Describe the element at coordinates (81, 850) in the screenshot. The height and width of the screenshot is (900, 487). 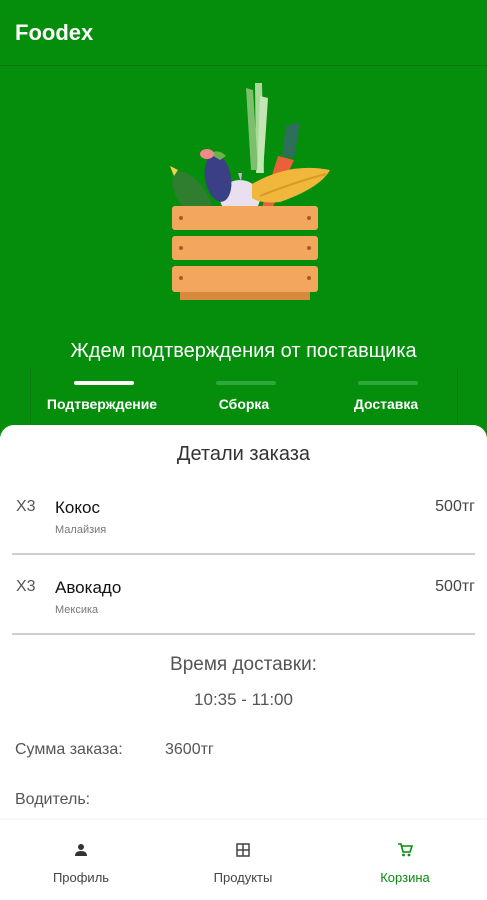
I see `person-icon` at that location.